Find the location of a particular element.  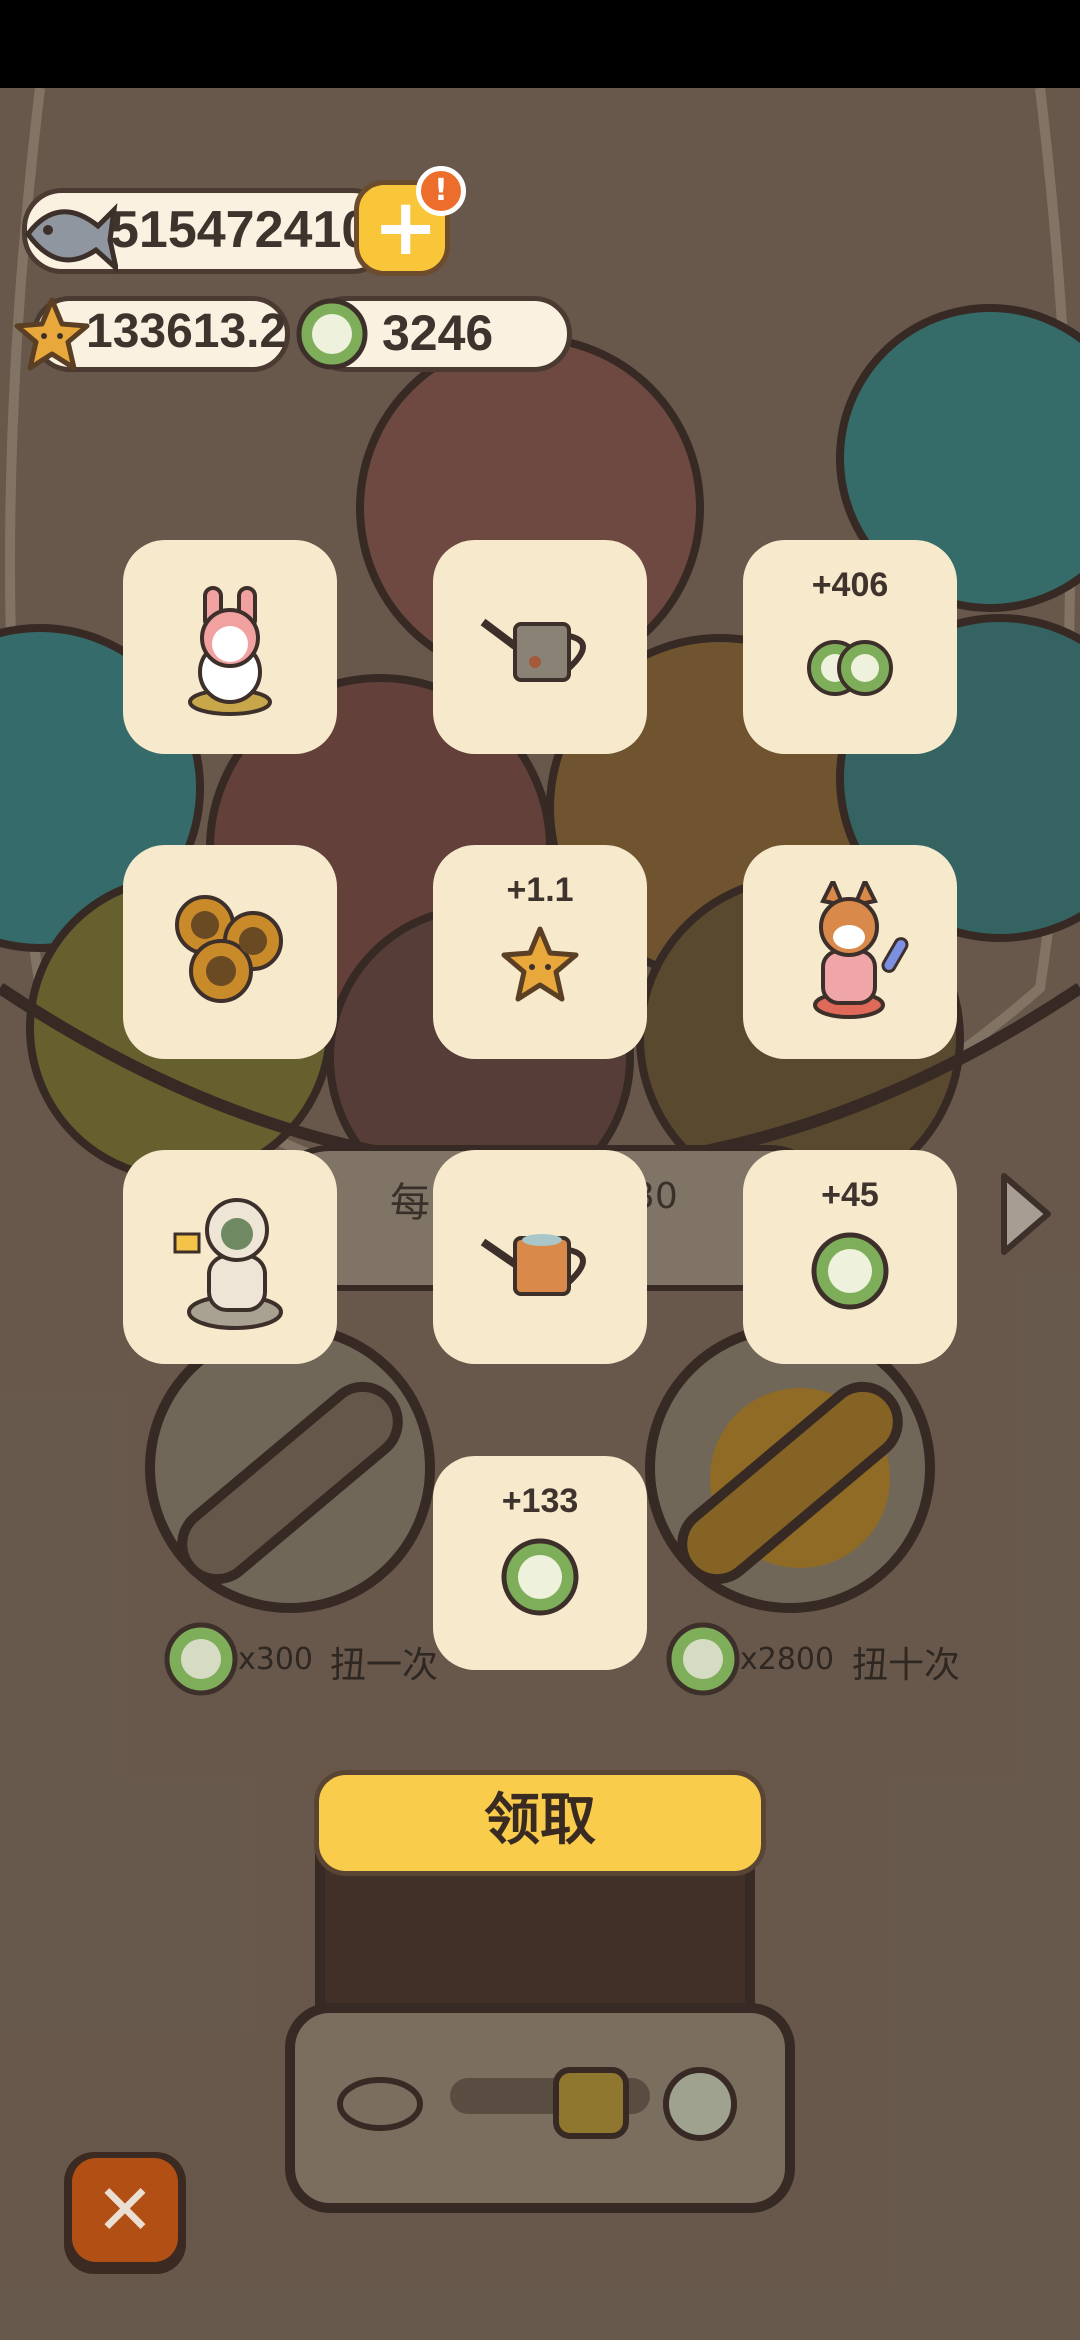

reward-card: +1.1 is located at coordinates (540, 952).